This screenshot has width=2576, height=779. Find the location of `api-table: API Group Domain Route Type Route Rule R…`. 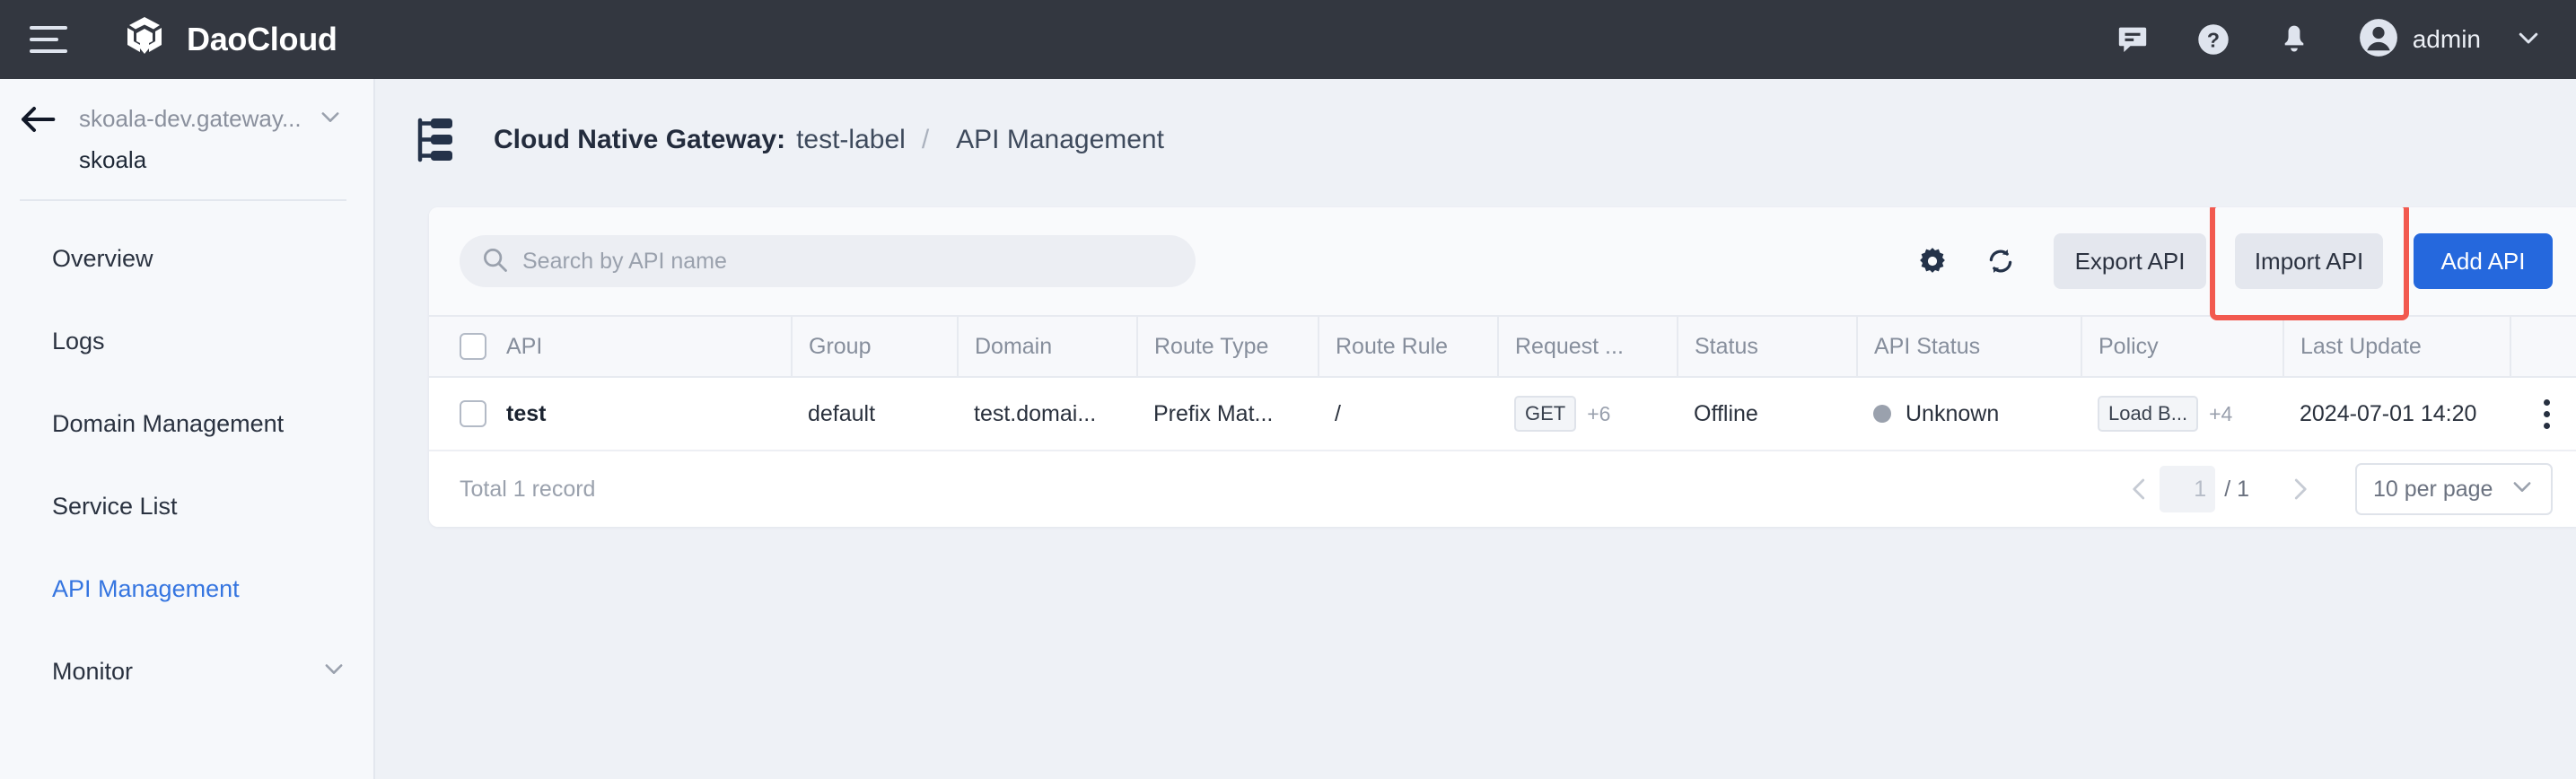

api-table: API Group Domain Route Type Route Rule R… is located at coordinates (1502, 383).